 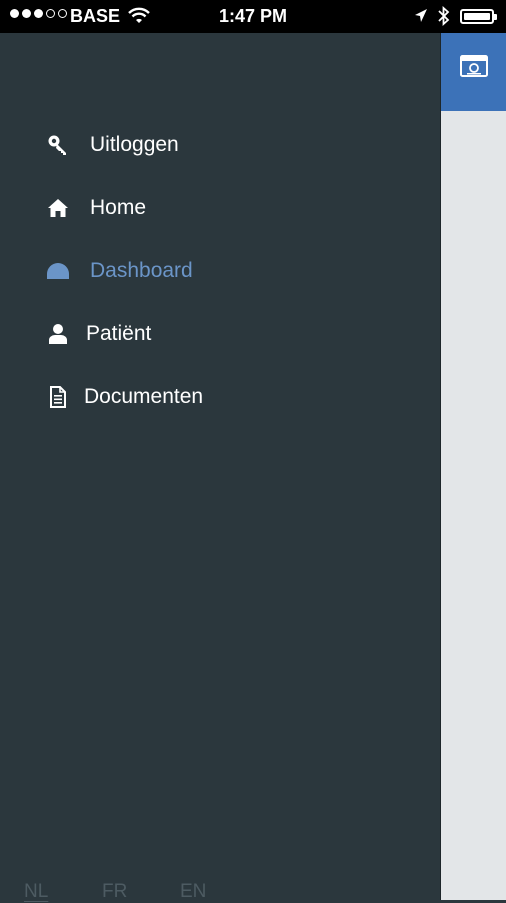 I want to click on menu-item-documenten: Documenten, so click(x=124, y=397).